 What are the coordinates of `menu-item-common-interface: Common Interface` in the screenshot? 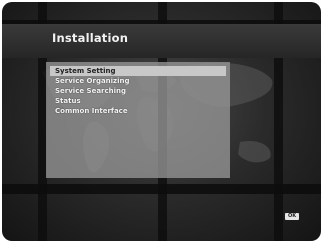 It's located at (138, 111).